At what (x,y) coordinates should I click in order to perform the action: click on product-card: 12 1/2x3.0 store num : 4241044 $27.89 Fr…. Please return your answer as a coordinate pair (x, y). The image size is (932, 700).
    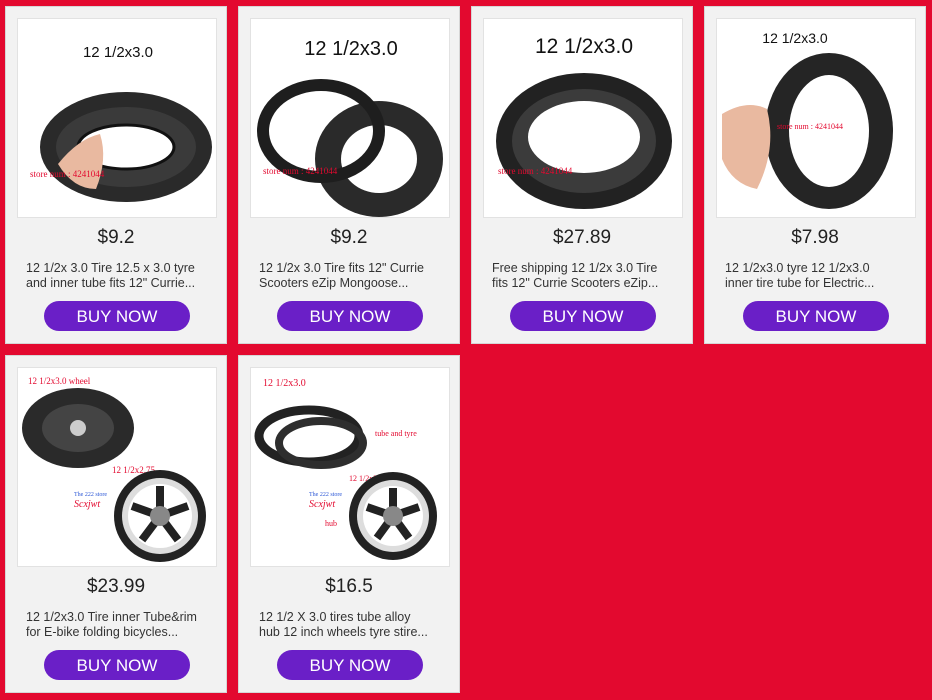
    Looking at the image, I should click on (582, 175).